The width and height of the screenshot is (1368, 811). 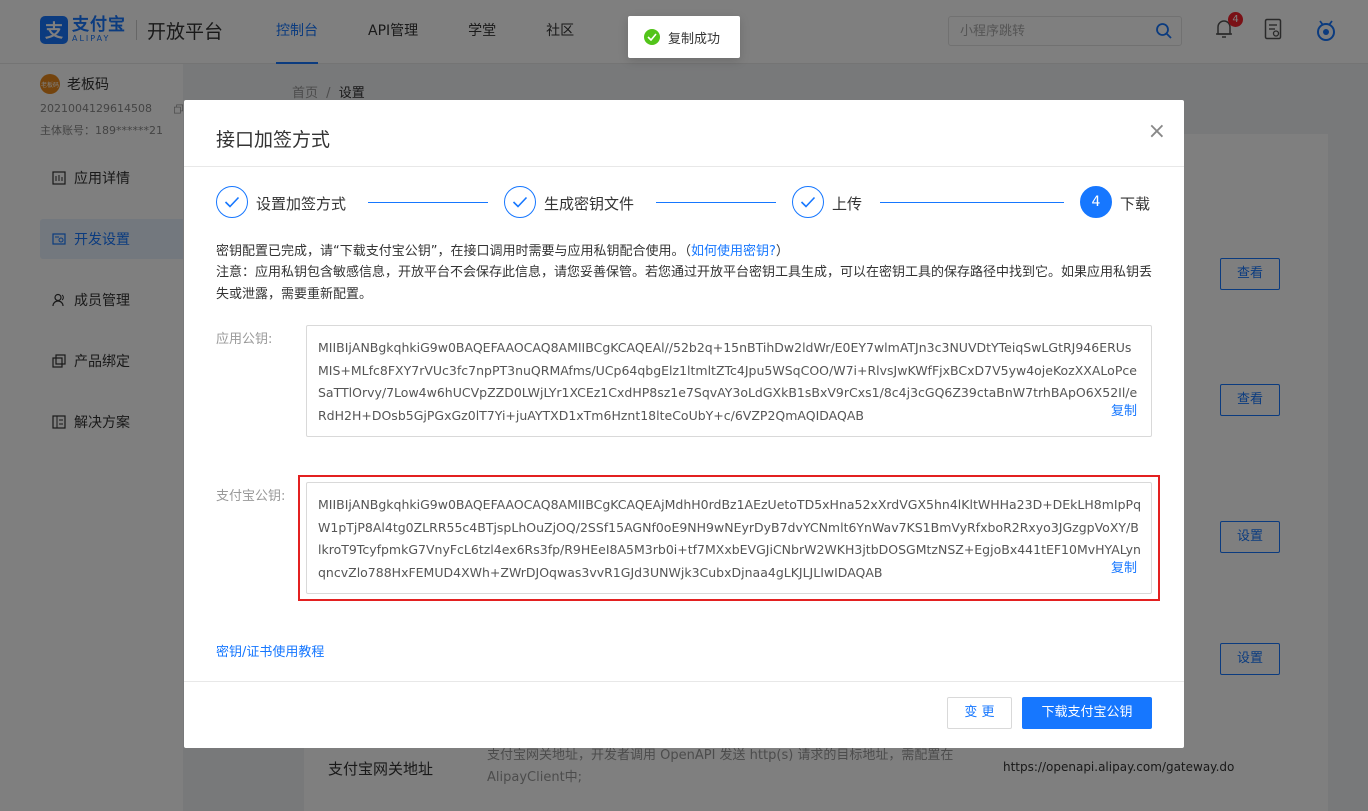 I want to click on step-4-number: 4, so click(x=1096, y=202).